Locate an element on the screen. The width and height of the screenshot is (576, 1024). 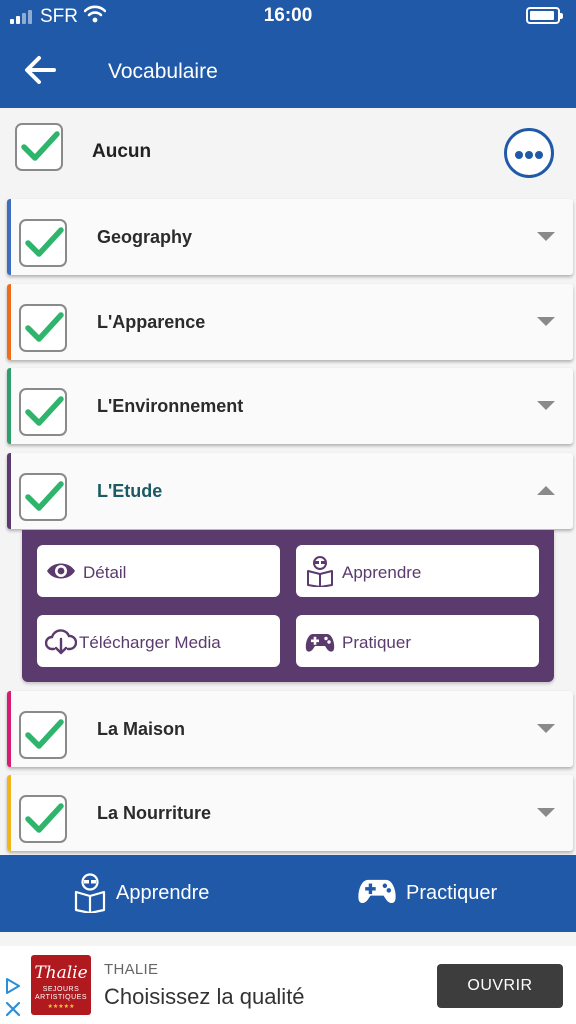
status-bar: SFR 16:00 is located at coordinates (288, 16).